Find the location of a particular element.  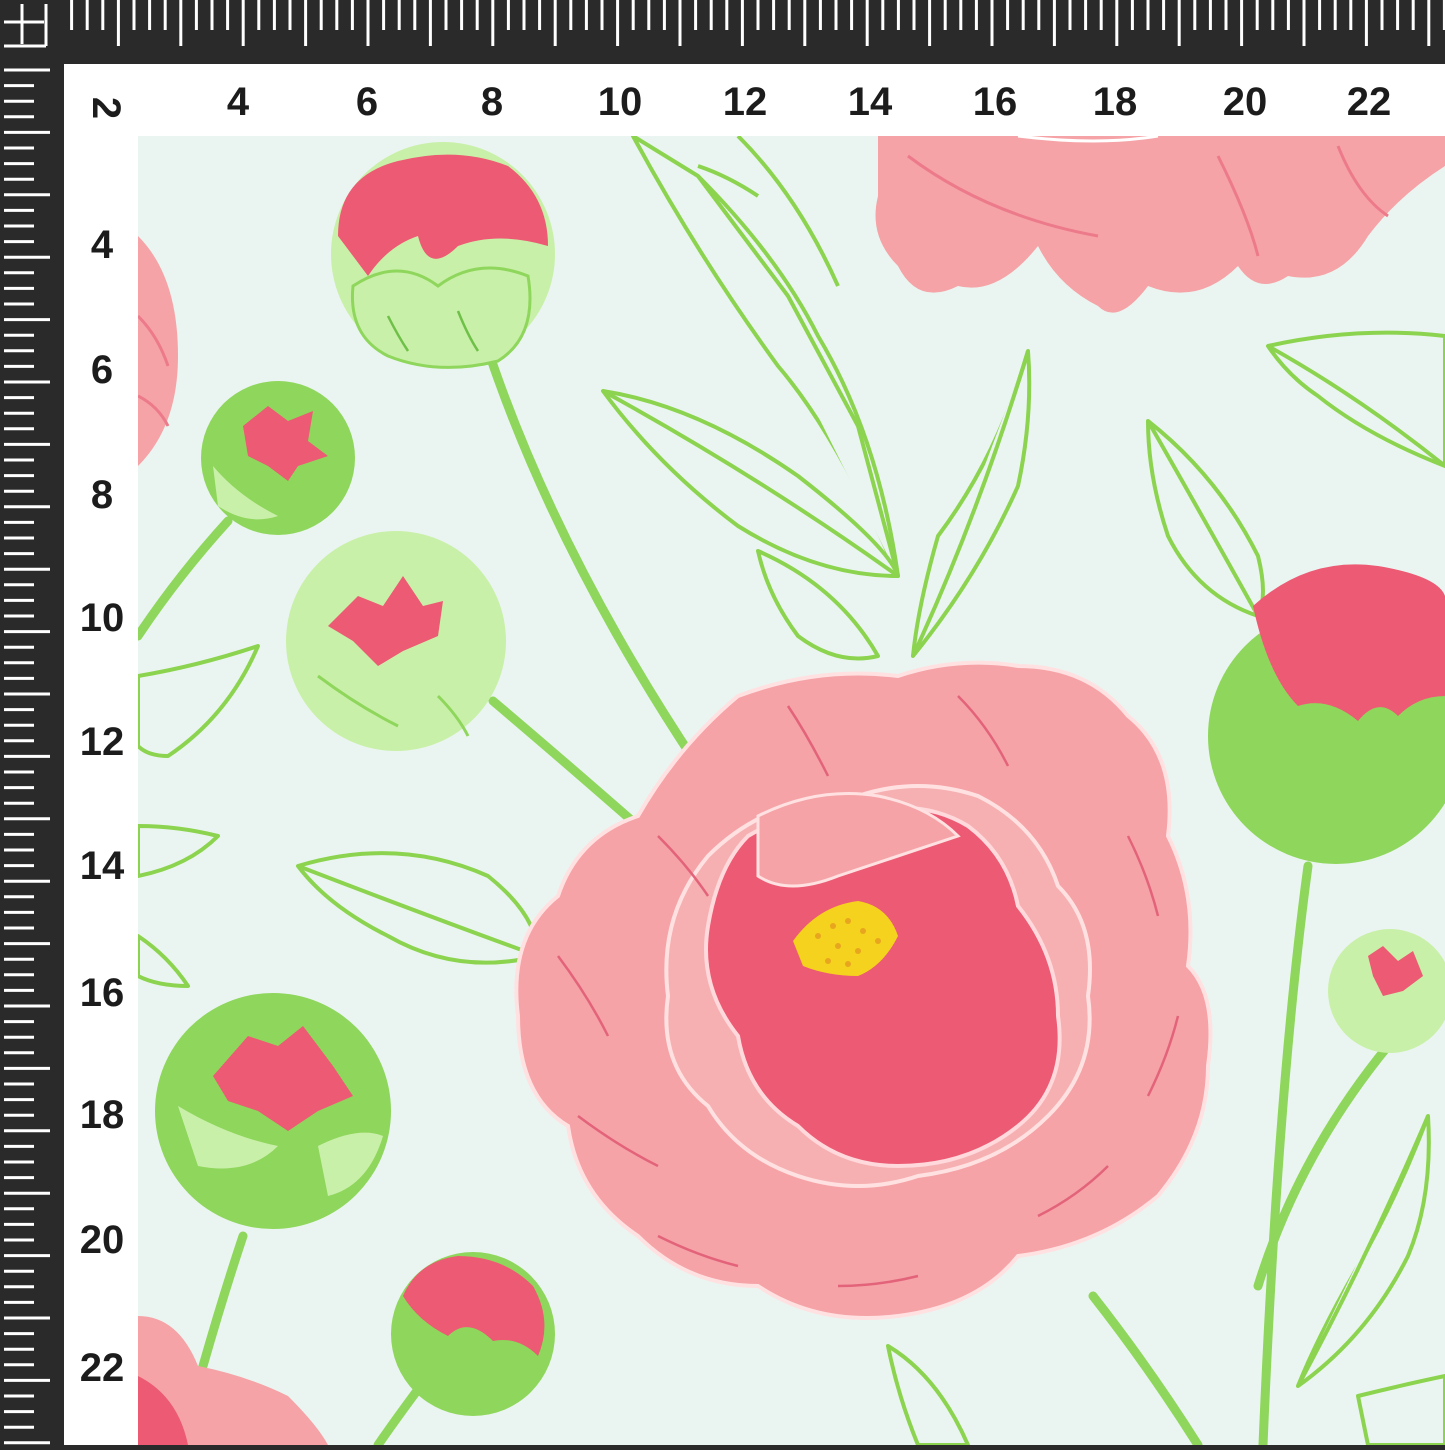

ruler-top-label: 12 is located at coordinates (745, 102).